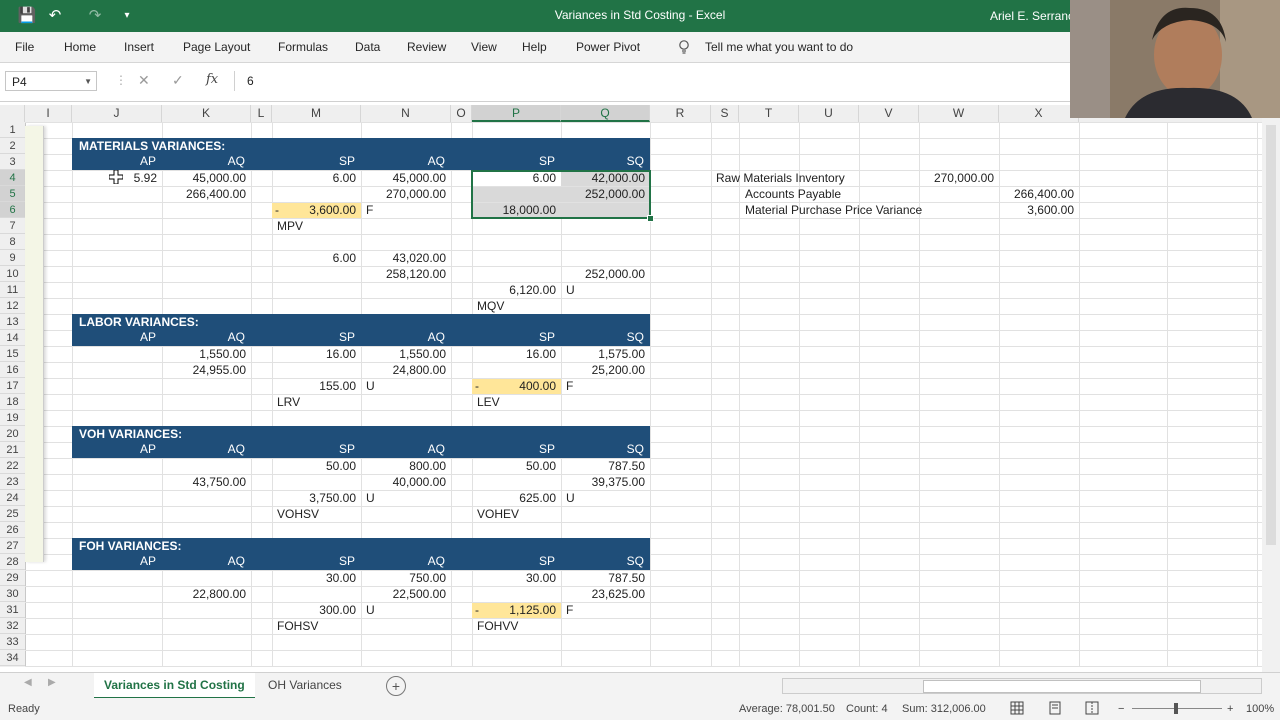 The width and height of the screenshot is (1280, 720). Describe the element at coordinates (12, 194) in the screenshot. I see `row-header-selected: 5` at that location.